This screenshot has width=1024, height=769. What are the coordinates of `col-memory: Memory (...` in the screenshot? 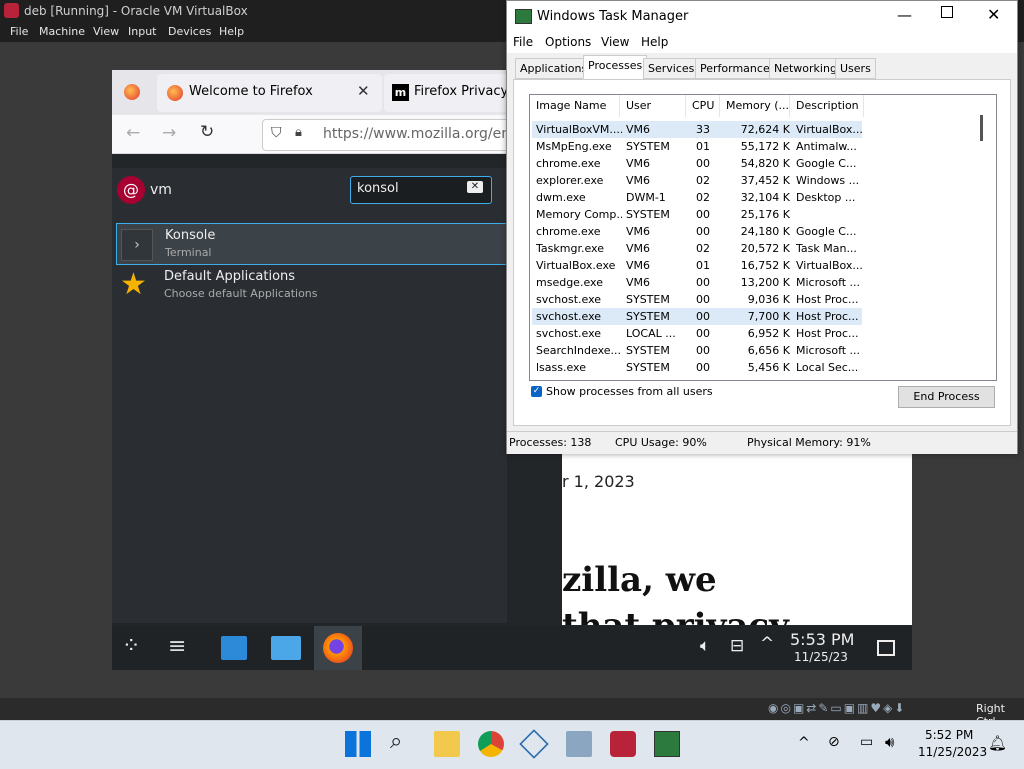 It's located at (755, 106).